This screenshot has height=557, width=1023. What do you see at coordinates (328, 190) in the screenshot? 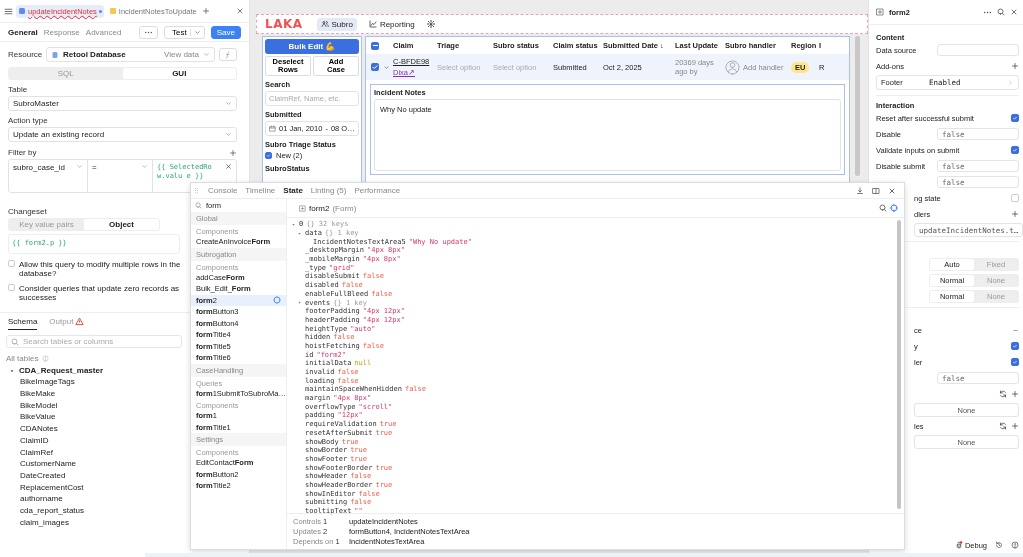
I see `devtools-tab: Linting (5)` at bounding box center [328, 190].